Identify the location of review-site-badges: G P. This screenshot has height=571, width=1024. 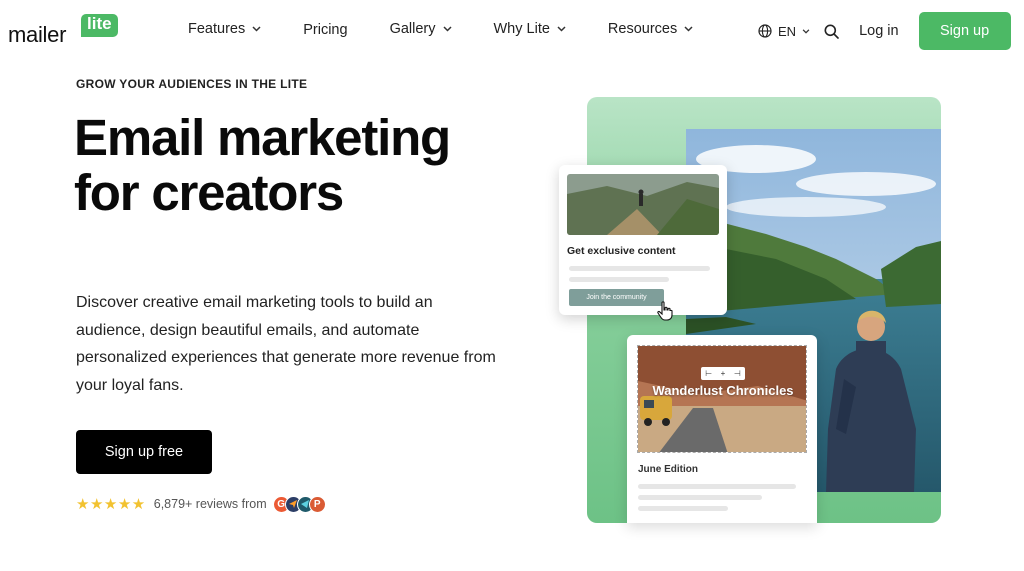
(299, 504).